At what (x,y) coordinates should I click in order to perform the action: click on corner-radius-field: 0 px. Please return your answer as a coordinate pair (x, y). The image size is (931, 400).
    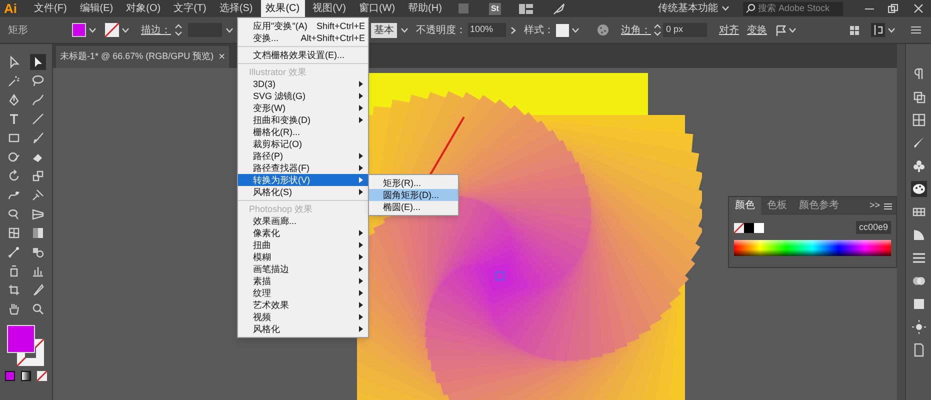
    Looking at the image, I should click on (685, 30).